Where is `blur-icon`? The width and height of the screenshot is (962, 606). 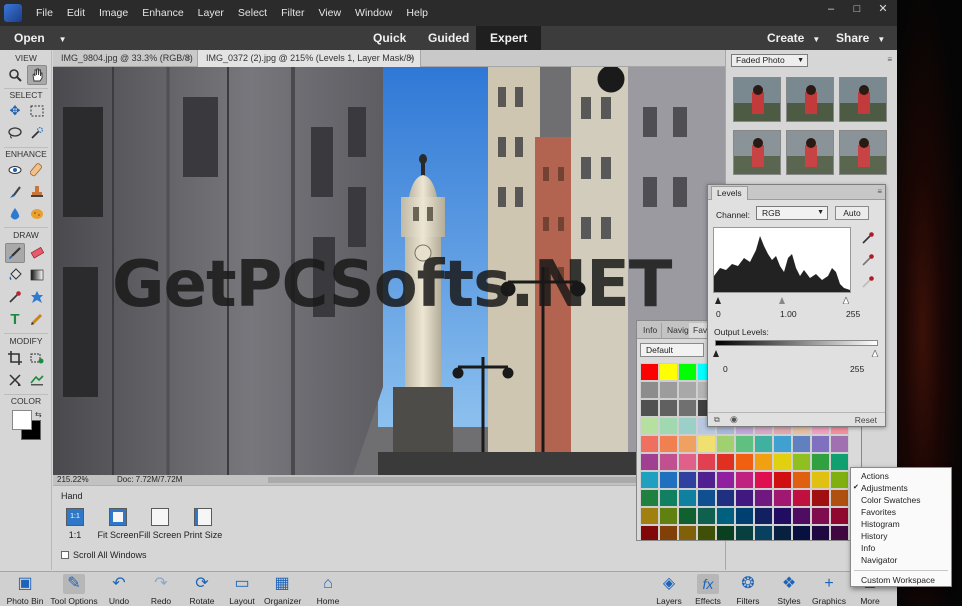 blur-icon is located at coordinates (15, 214).